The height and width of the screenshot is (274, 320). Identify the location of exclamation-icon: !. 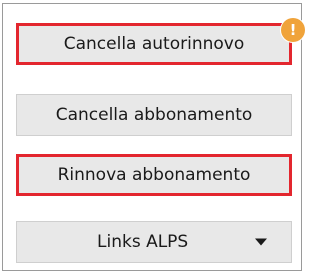
(293, 30).